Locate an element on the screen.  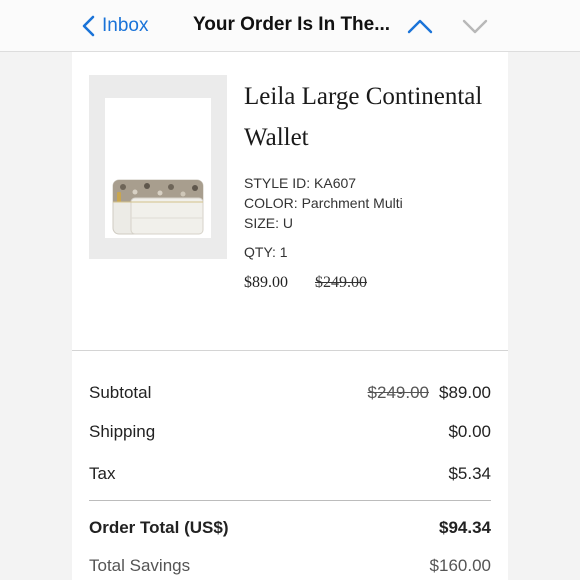
total-savings-label: Total Savings is located at coordinates (140, 565).